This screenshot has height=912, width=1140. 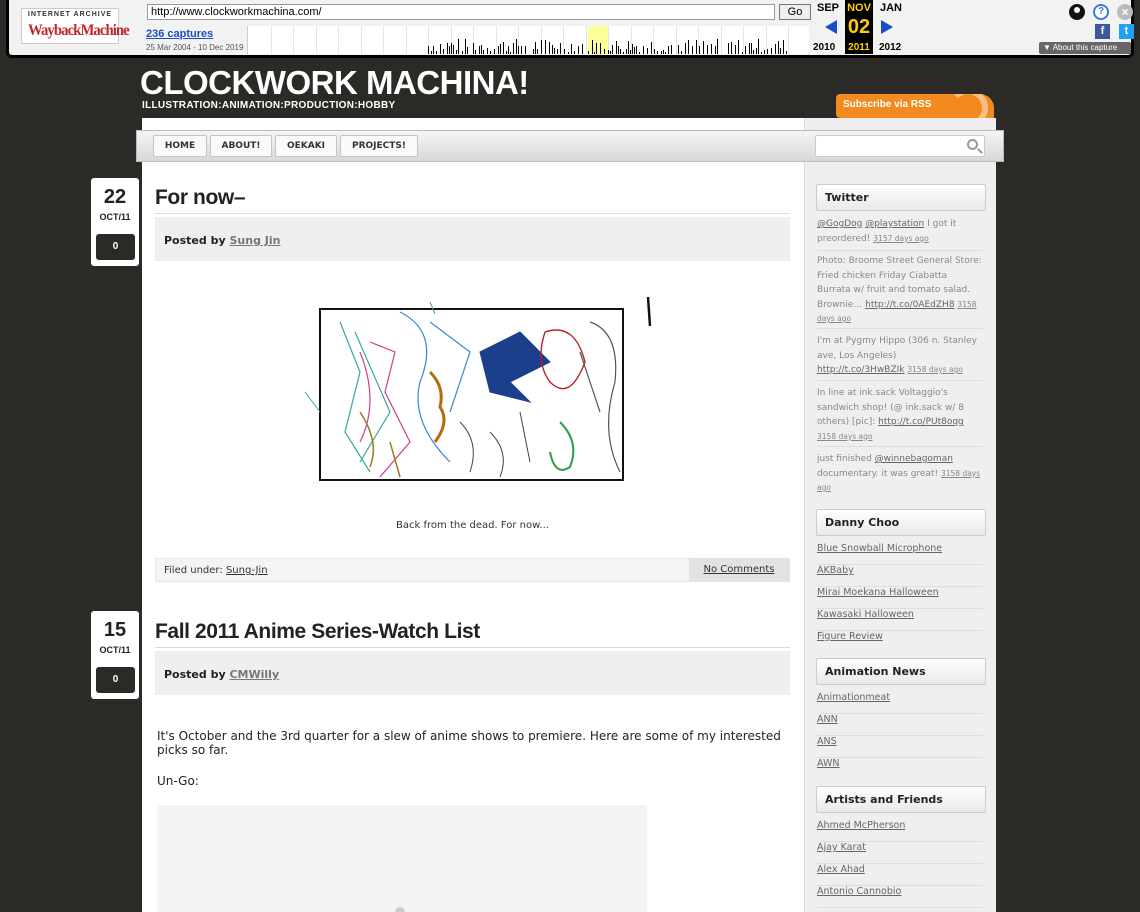 I want to click on animation-news-link: Animationmeat, so click(x=900, y=703).